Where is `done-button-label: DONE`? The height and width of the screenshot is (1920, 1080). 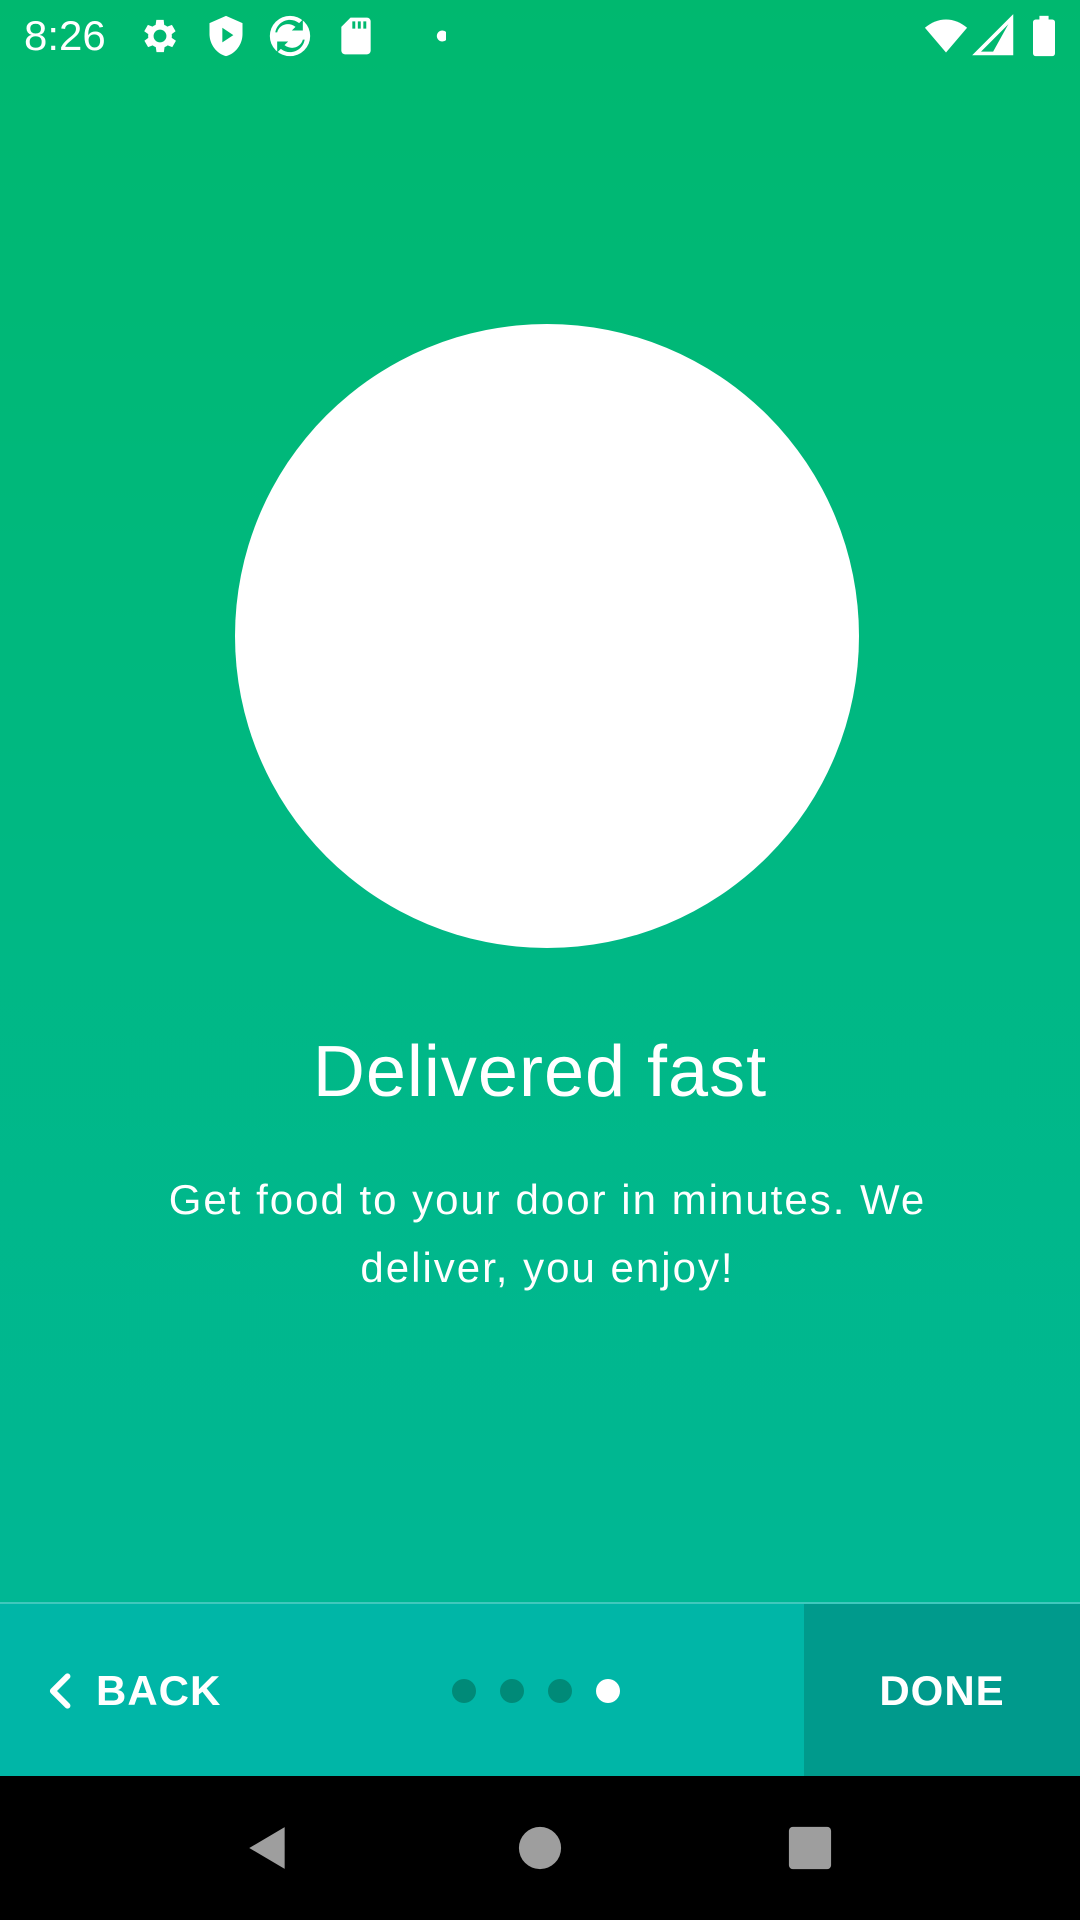 done-button-label: DONE is located at coordinates (942, 1690).